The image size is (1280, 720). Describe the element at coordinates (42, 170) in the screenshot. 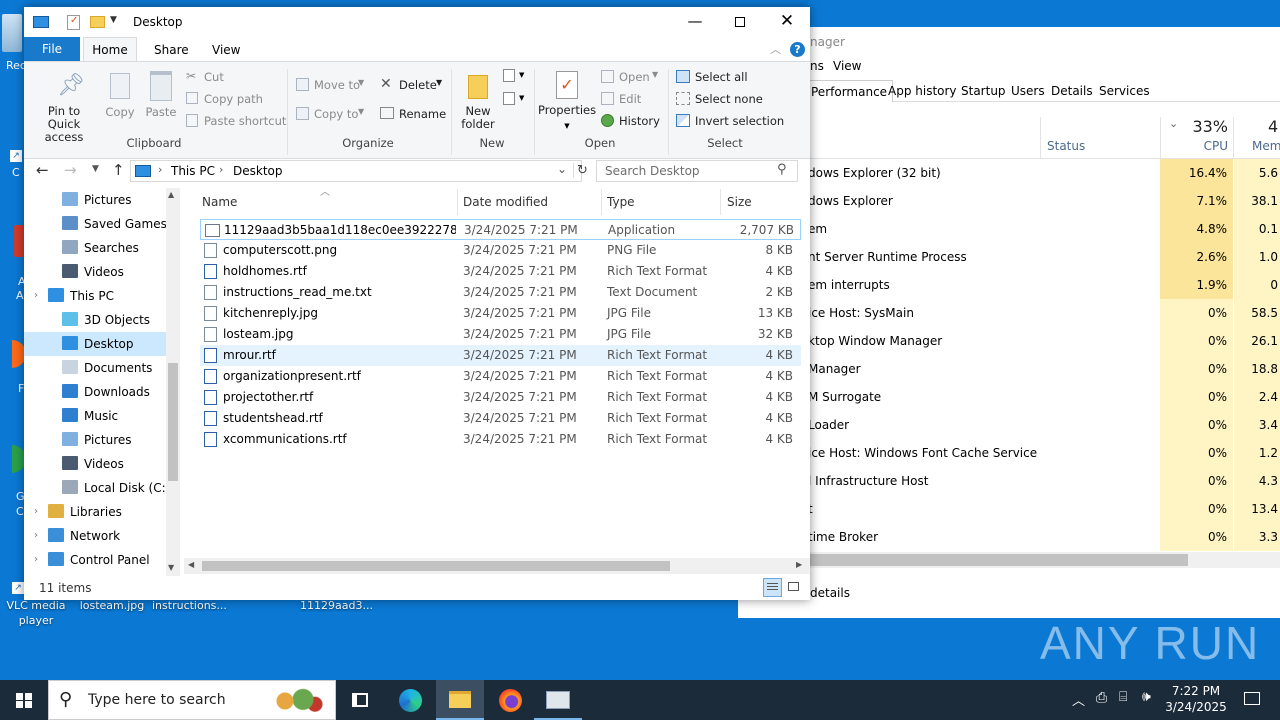

I see `back-arrow-icon: ←` at that location.